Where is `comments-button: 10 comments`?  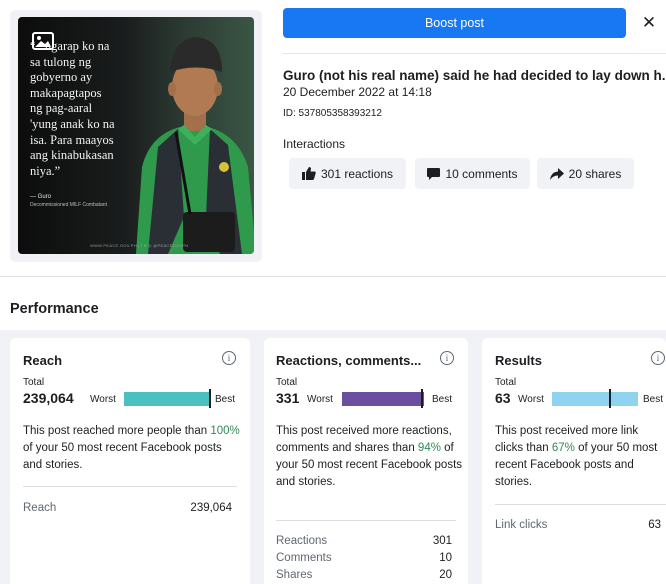 comments-button: 10 comments is located at coordinates (472, 173).